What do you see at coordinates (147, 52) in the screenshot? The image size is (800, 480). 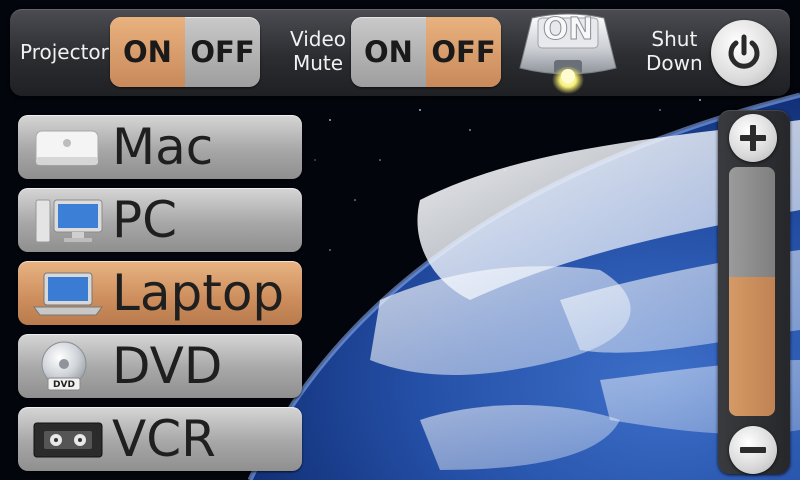 I see `projector-on-button: ON` at bounding box center [147, 52].